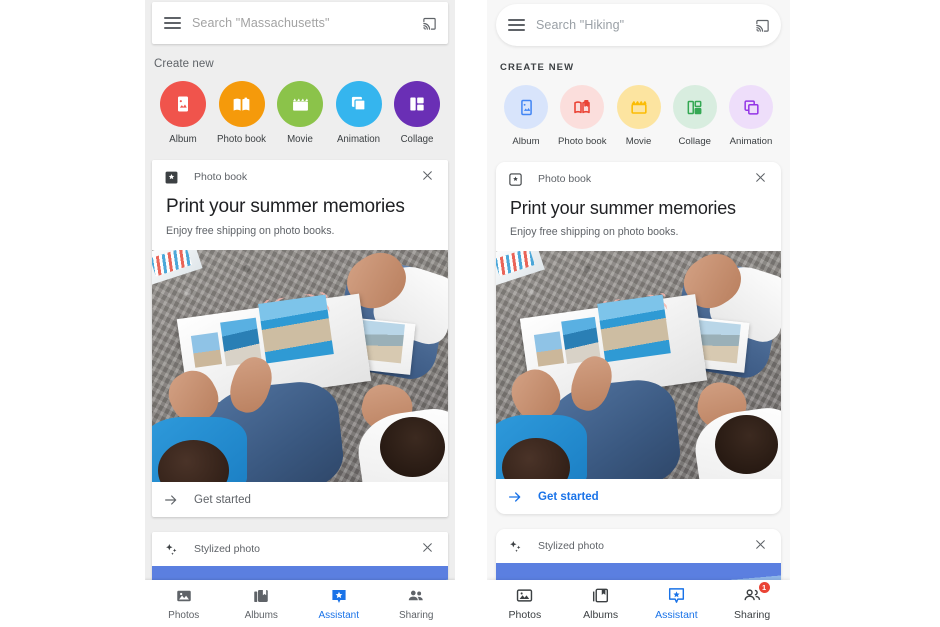  What do you see at coordinates (571, 546) in the screenshot?
I see `card-source-label: Stylized photo` at bounding box center [571, 546].